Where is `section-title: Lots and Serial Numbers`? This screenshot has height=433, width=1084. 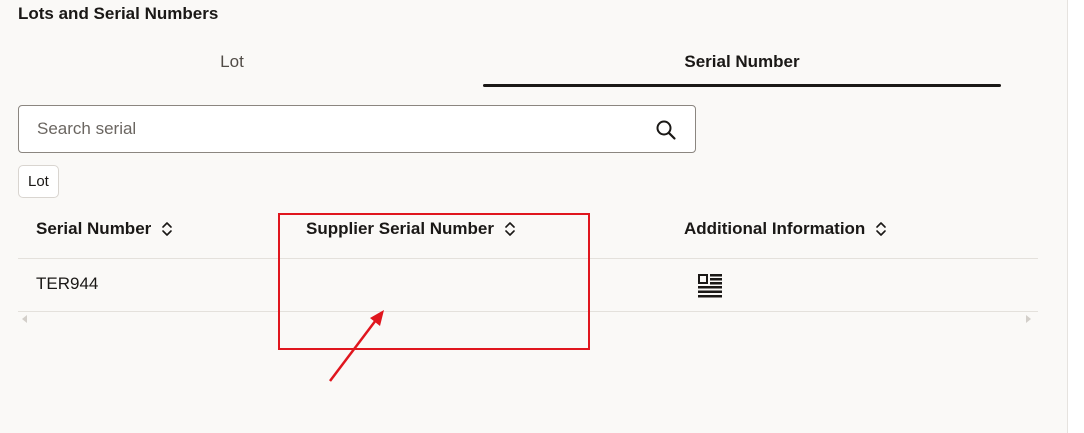
section-title: Lots and Serial Numbers is located at coordinates (118, 13).